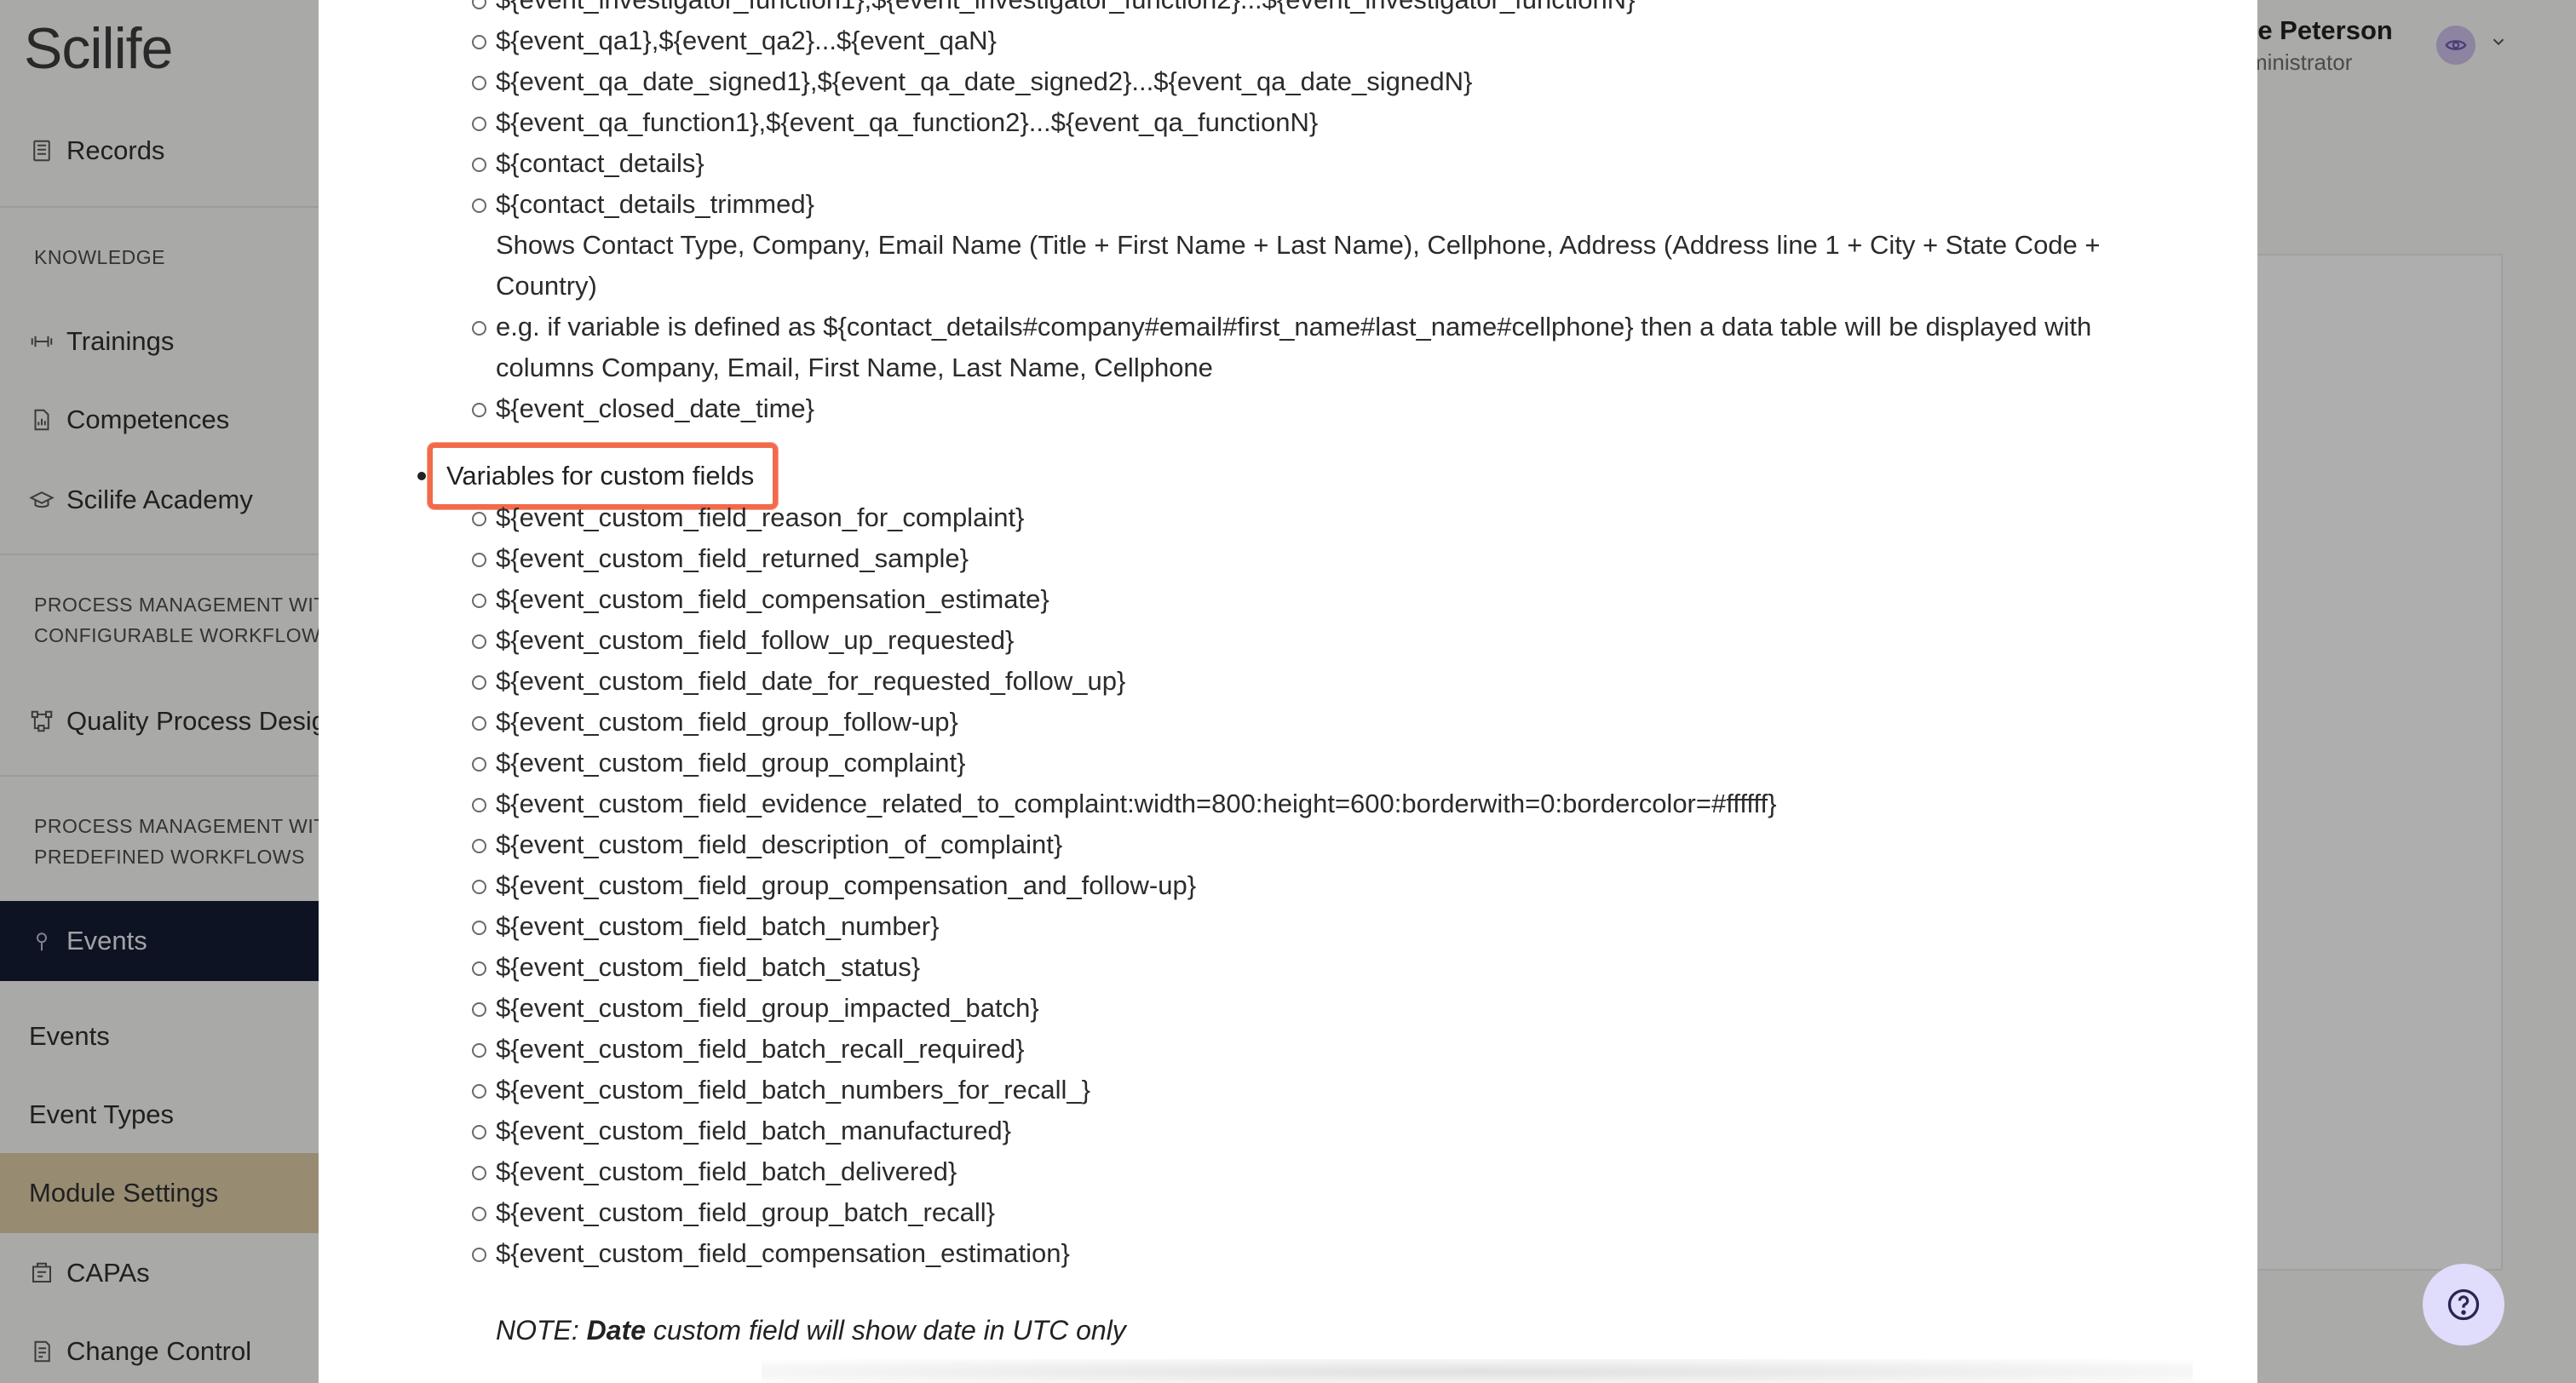 The image size is (2576, 1383). Describe the element at coordinates (708, 967) in the screenshot. I see `custom-field-item: ${event_custom_field_batch_status}` at that location.